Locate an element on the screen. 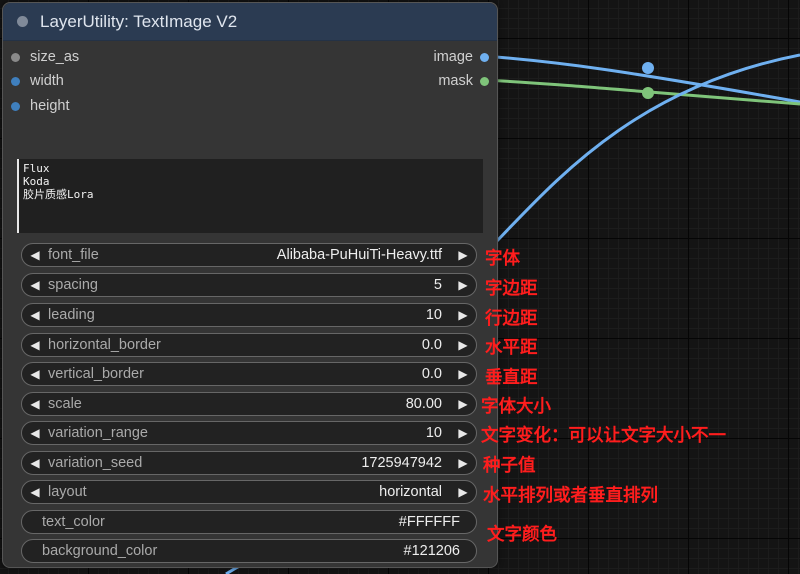 This screenshot has width=800, height=574. widget-label: scale is located at coordinates (65, 404).